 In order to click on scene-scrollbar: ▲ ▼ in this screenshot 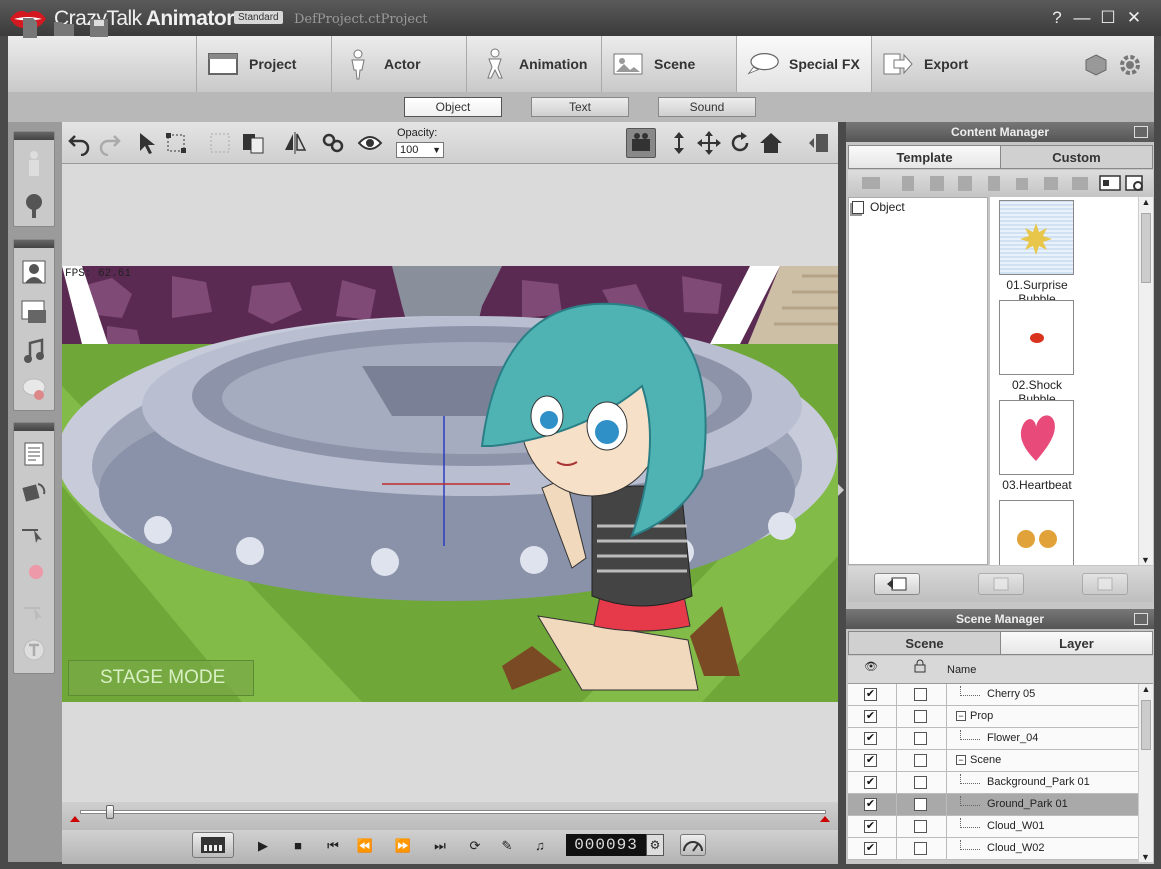, I will do `click(1145, 773)`.